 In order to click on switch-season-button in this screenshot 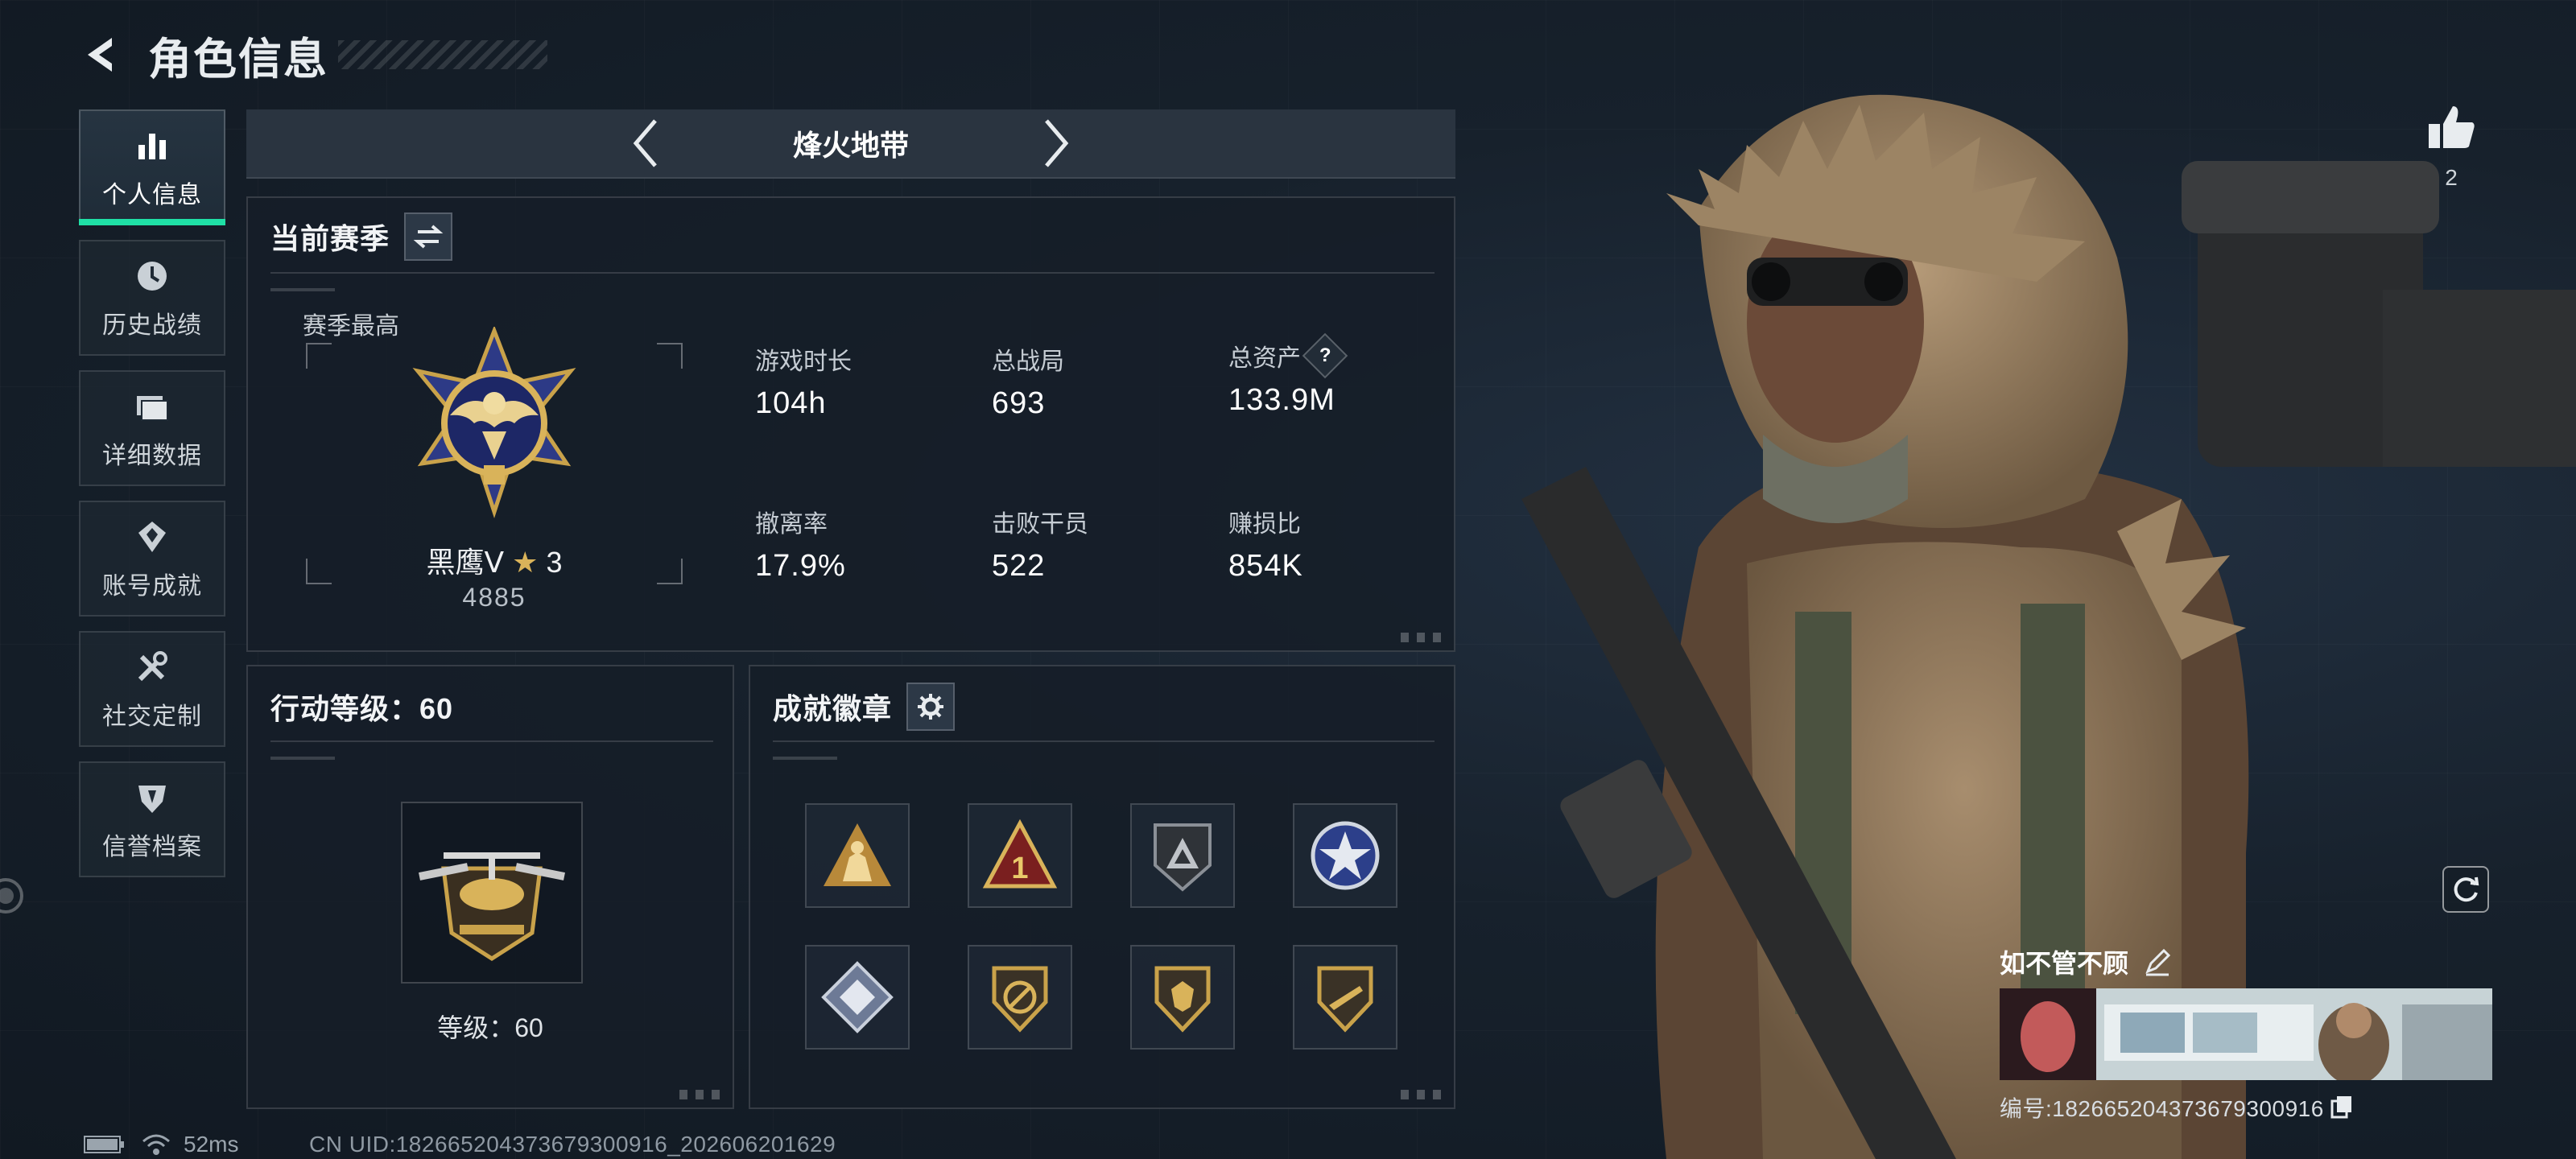, I will do `click(428, 236)`.